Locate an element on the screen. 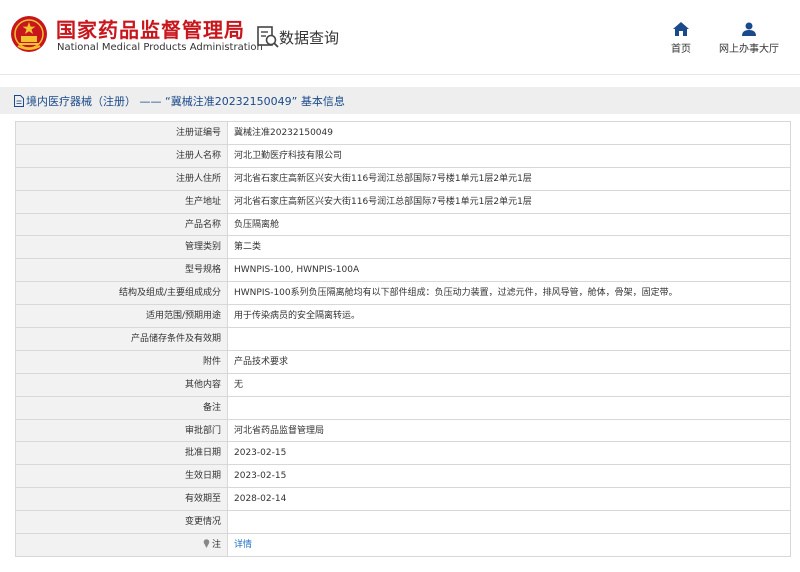 This screenshot has width=800, height=572. agency-name-cn: 国家药品监督管理局 is located at coordinates (150, 28).